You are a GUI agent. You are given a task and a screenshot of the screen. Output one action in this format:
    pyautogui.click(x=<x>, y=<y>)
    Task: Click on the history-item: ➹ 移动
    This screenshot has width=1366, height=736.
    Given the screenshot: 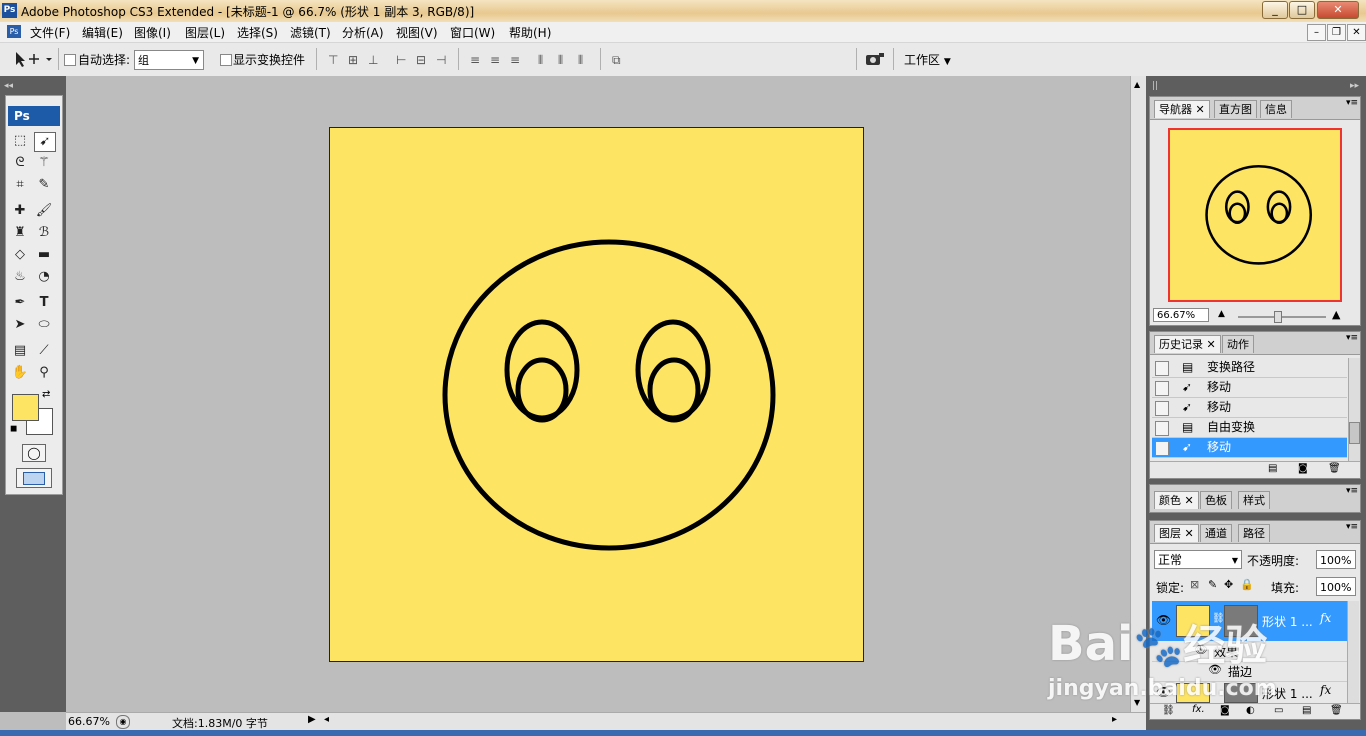 What is the action you would take?
    pyautogui.click(x=1249, y=448)
    